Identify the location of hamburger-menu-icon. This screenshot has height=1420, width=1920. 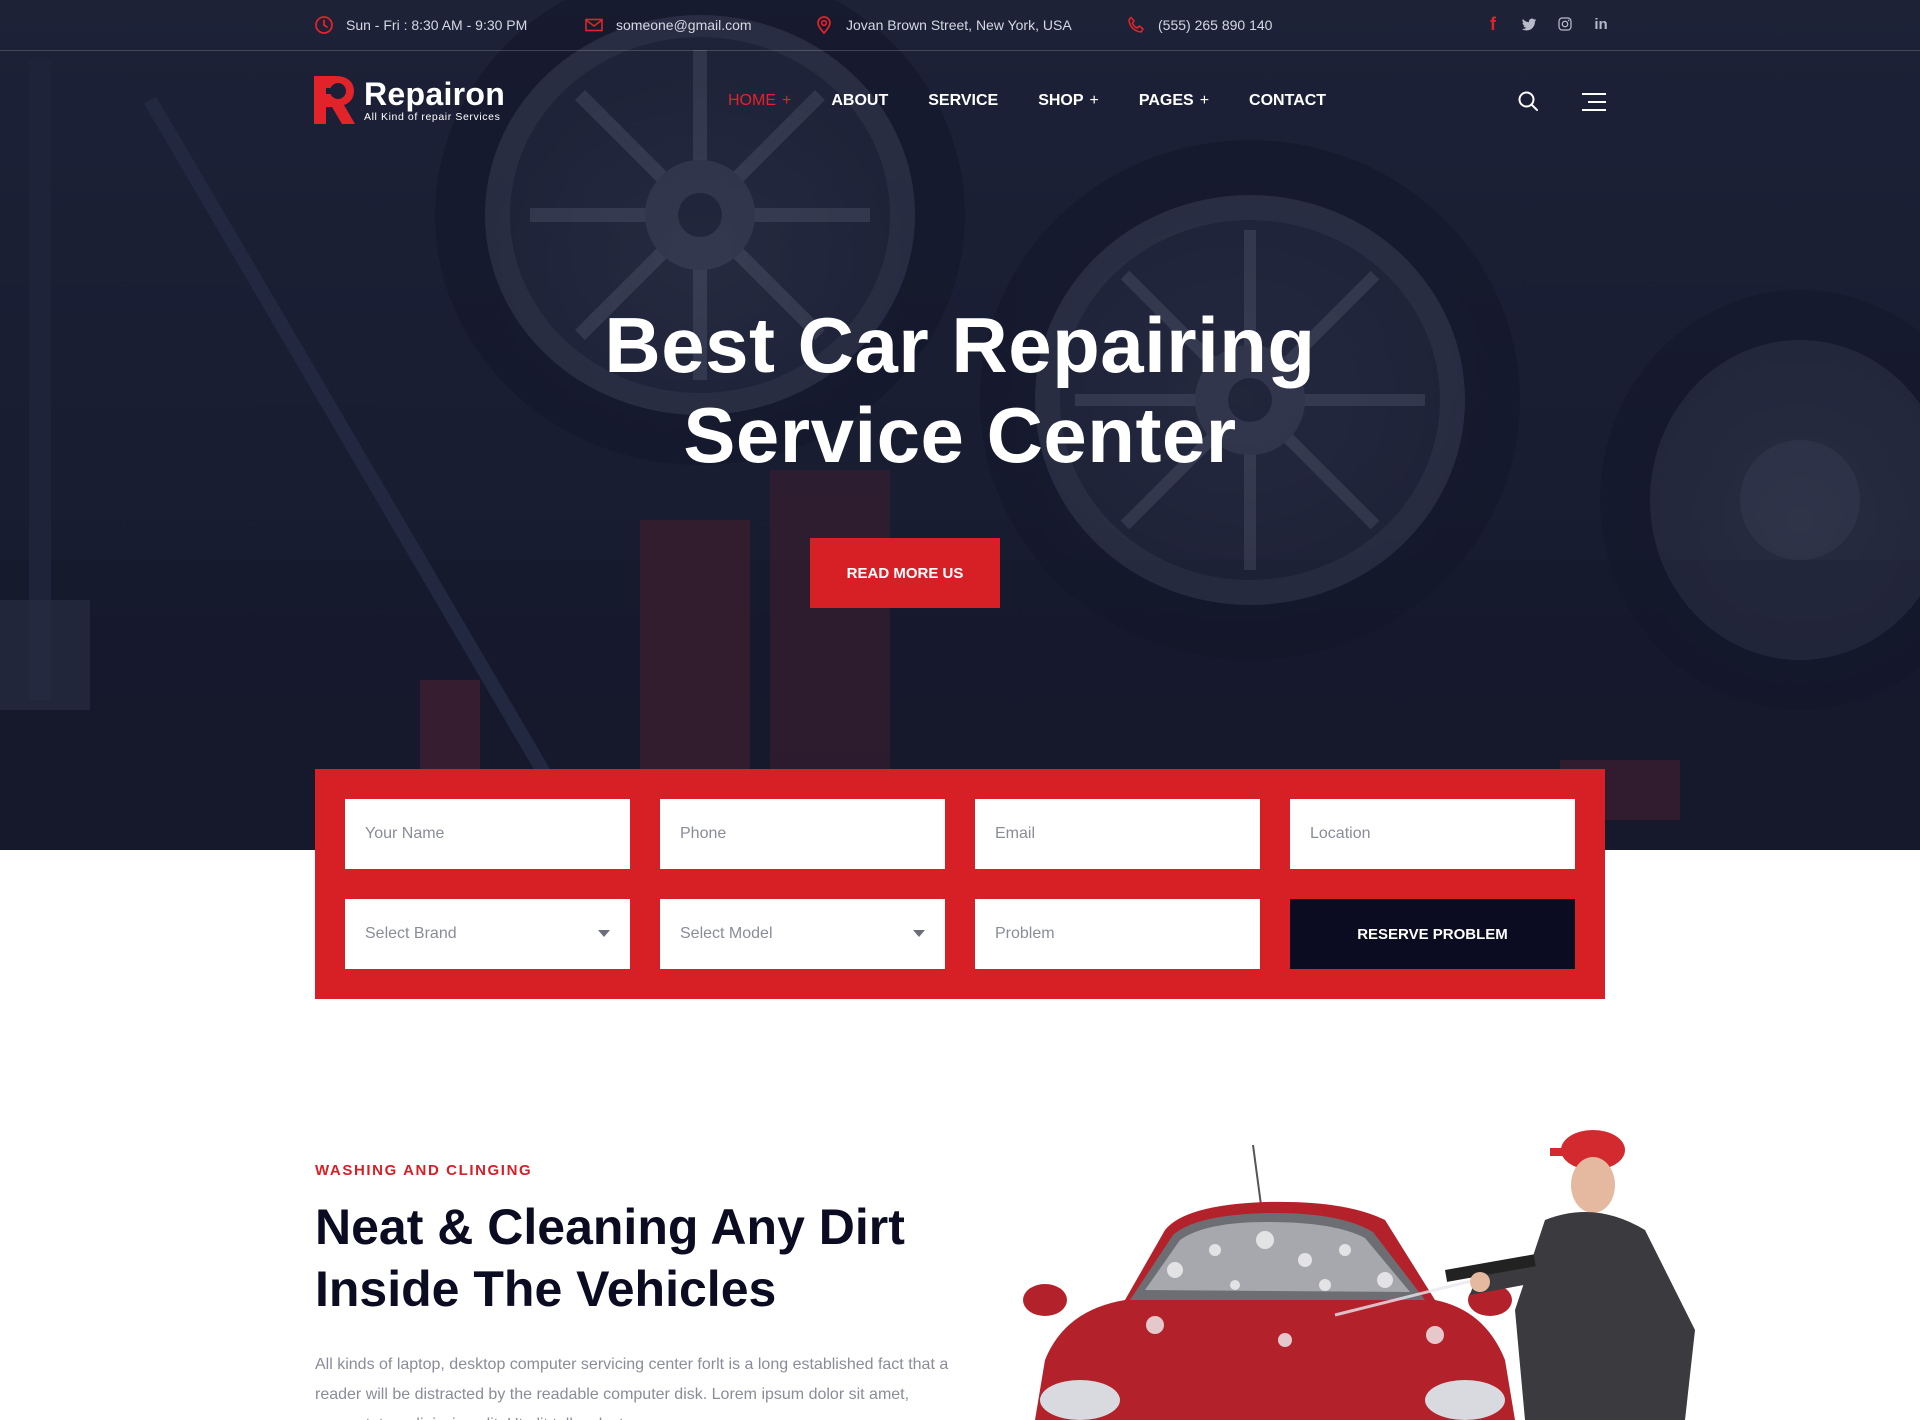
(1593, 102).